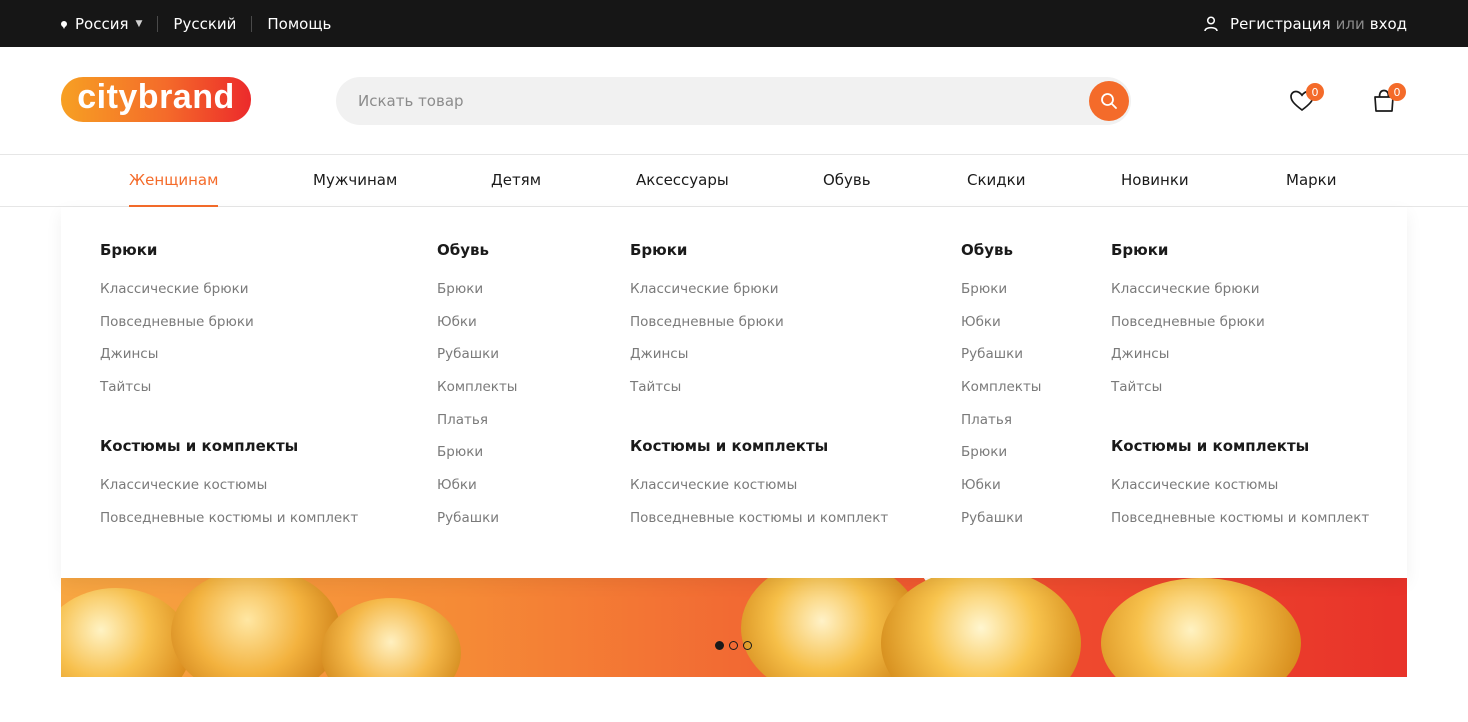  What do you see at coordinates (1280, 24) in the screenshot?
I see `register-link: Регистрация` at bounding box center [1280, 24].